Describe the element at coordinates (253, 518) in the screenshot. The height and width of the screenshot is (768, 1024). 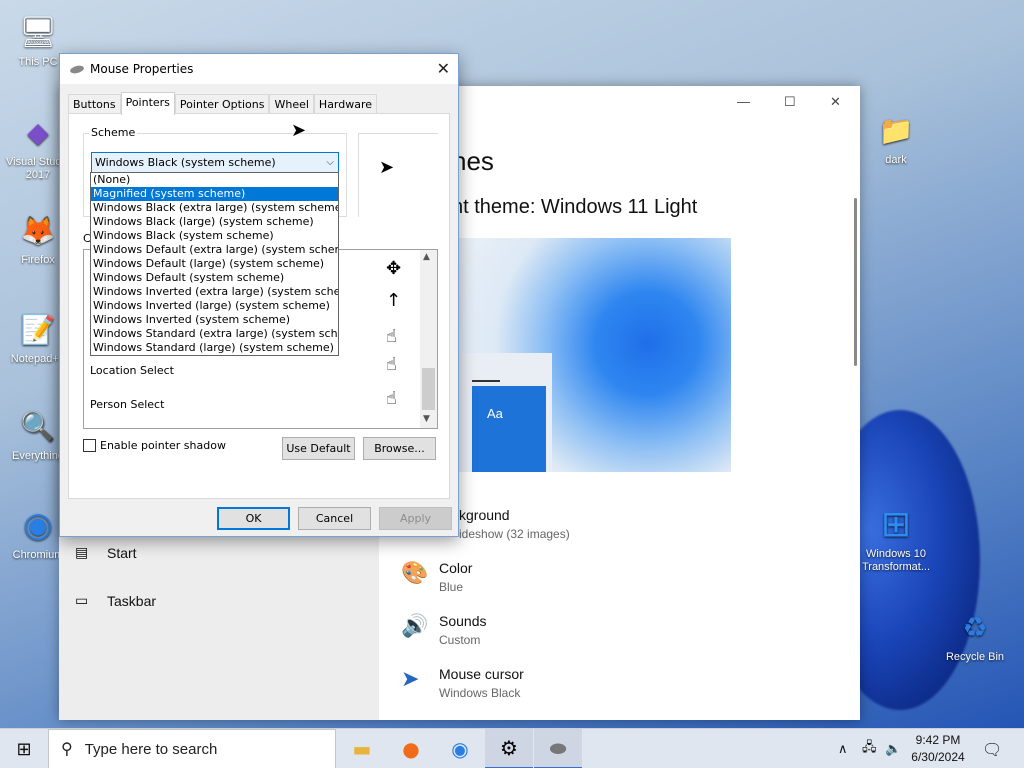
I see `ok-button: OK` at that location.